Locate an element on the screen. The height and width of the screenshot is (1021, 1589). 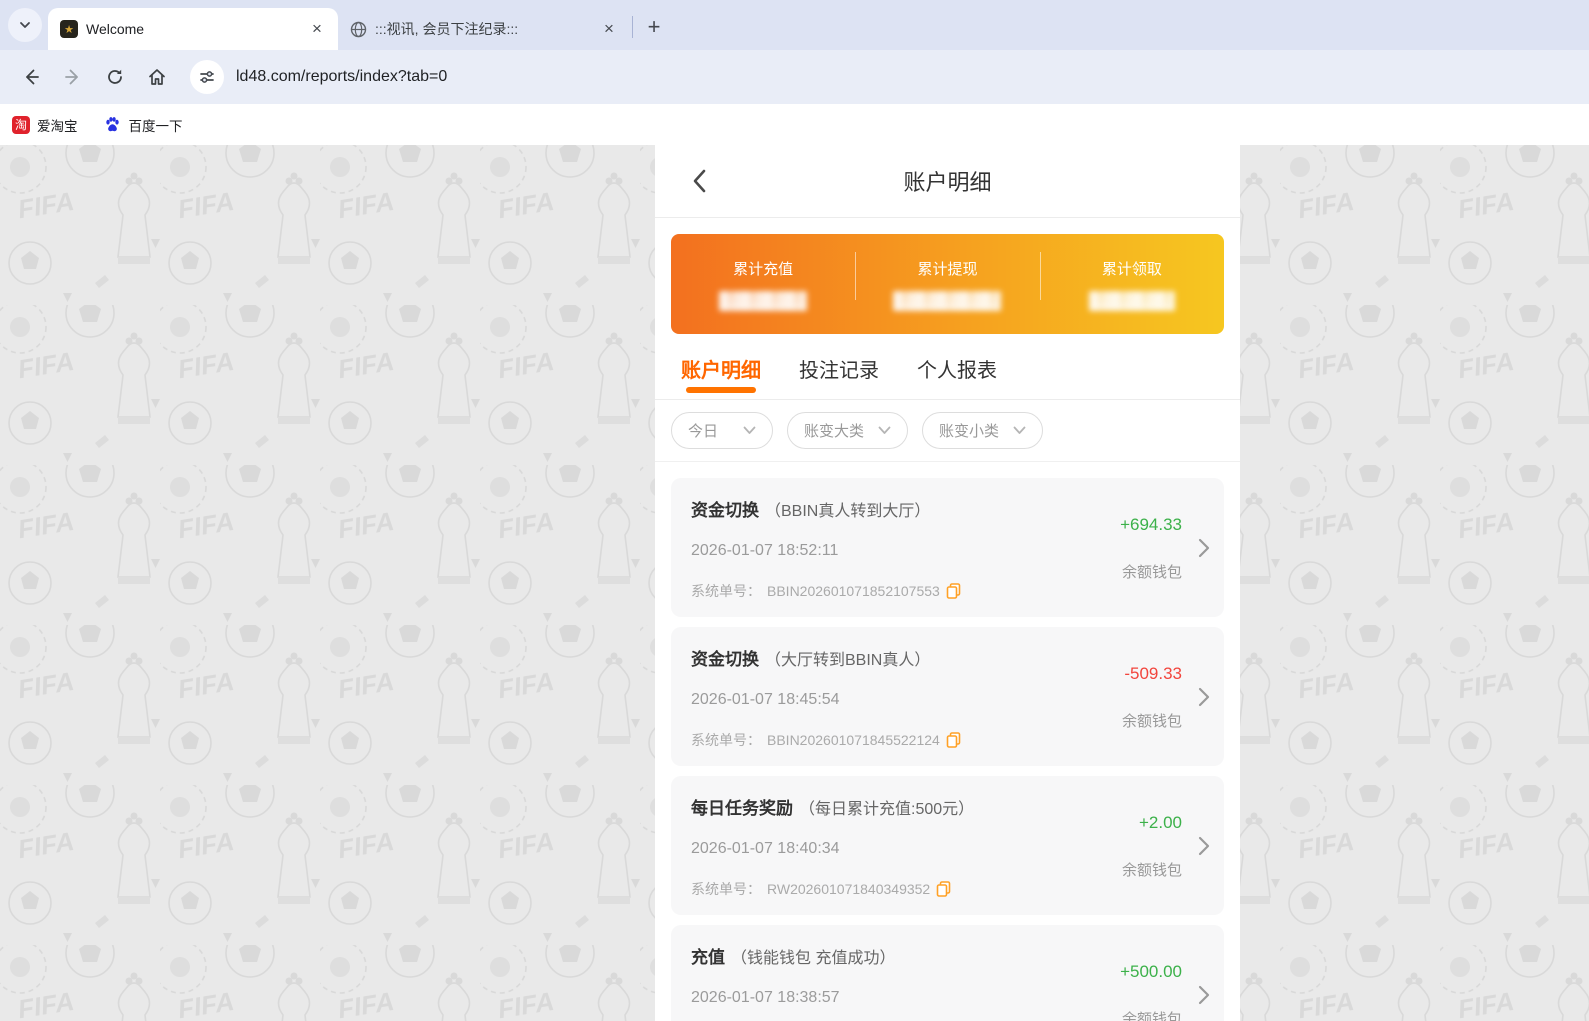
transaction-datetime: 2026-01-07 18:52:11 is located at coordinates (765, 550).